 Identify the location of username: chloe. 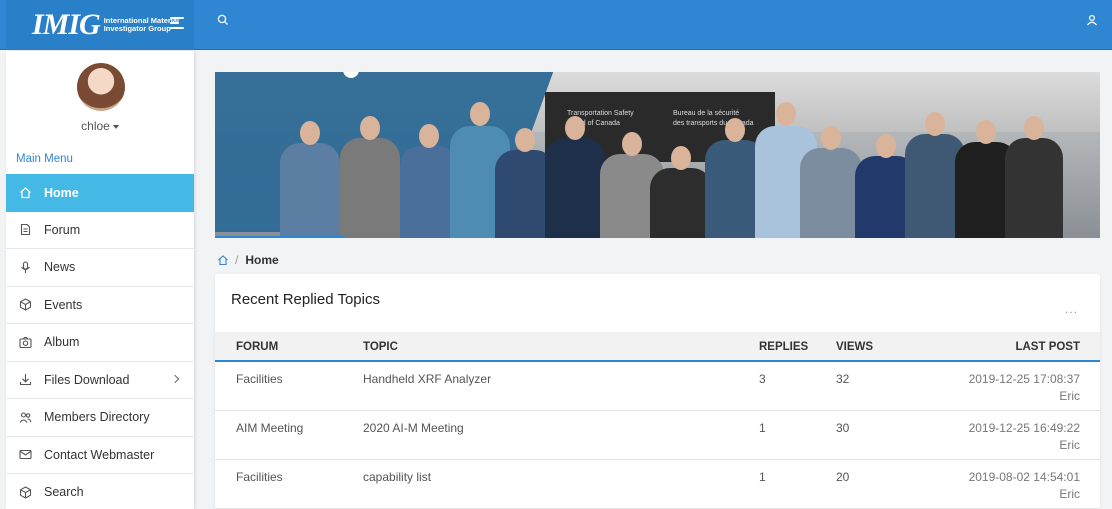
(95, 126).